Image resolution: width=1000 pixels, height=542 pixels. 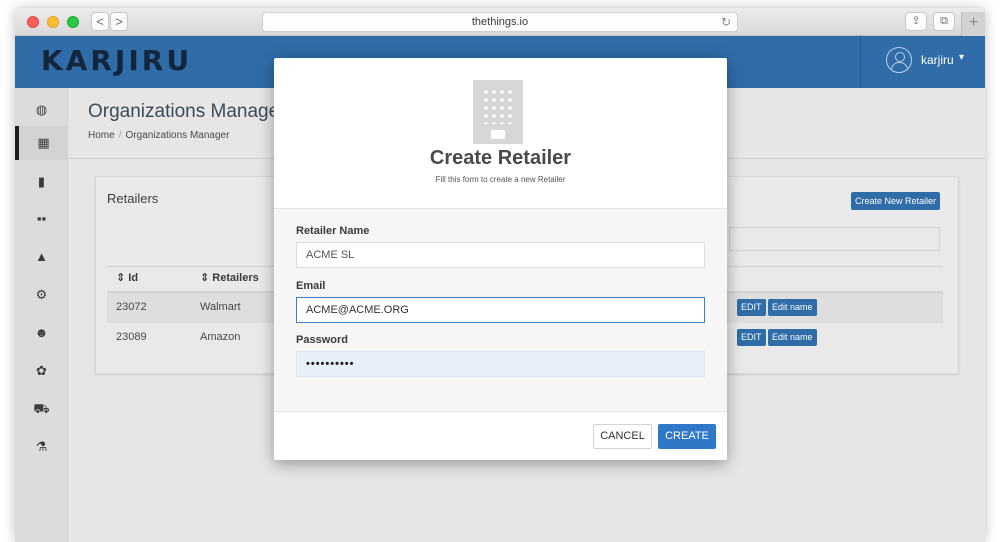 I want to click on building-icon, so click(x=498, y=112).